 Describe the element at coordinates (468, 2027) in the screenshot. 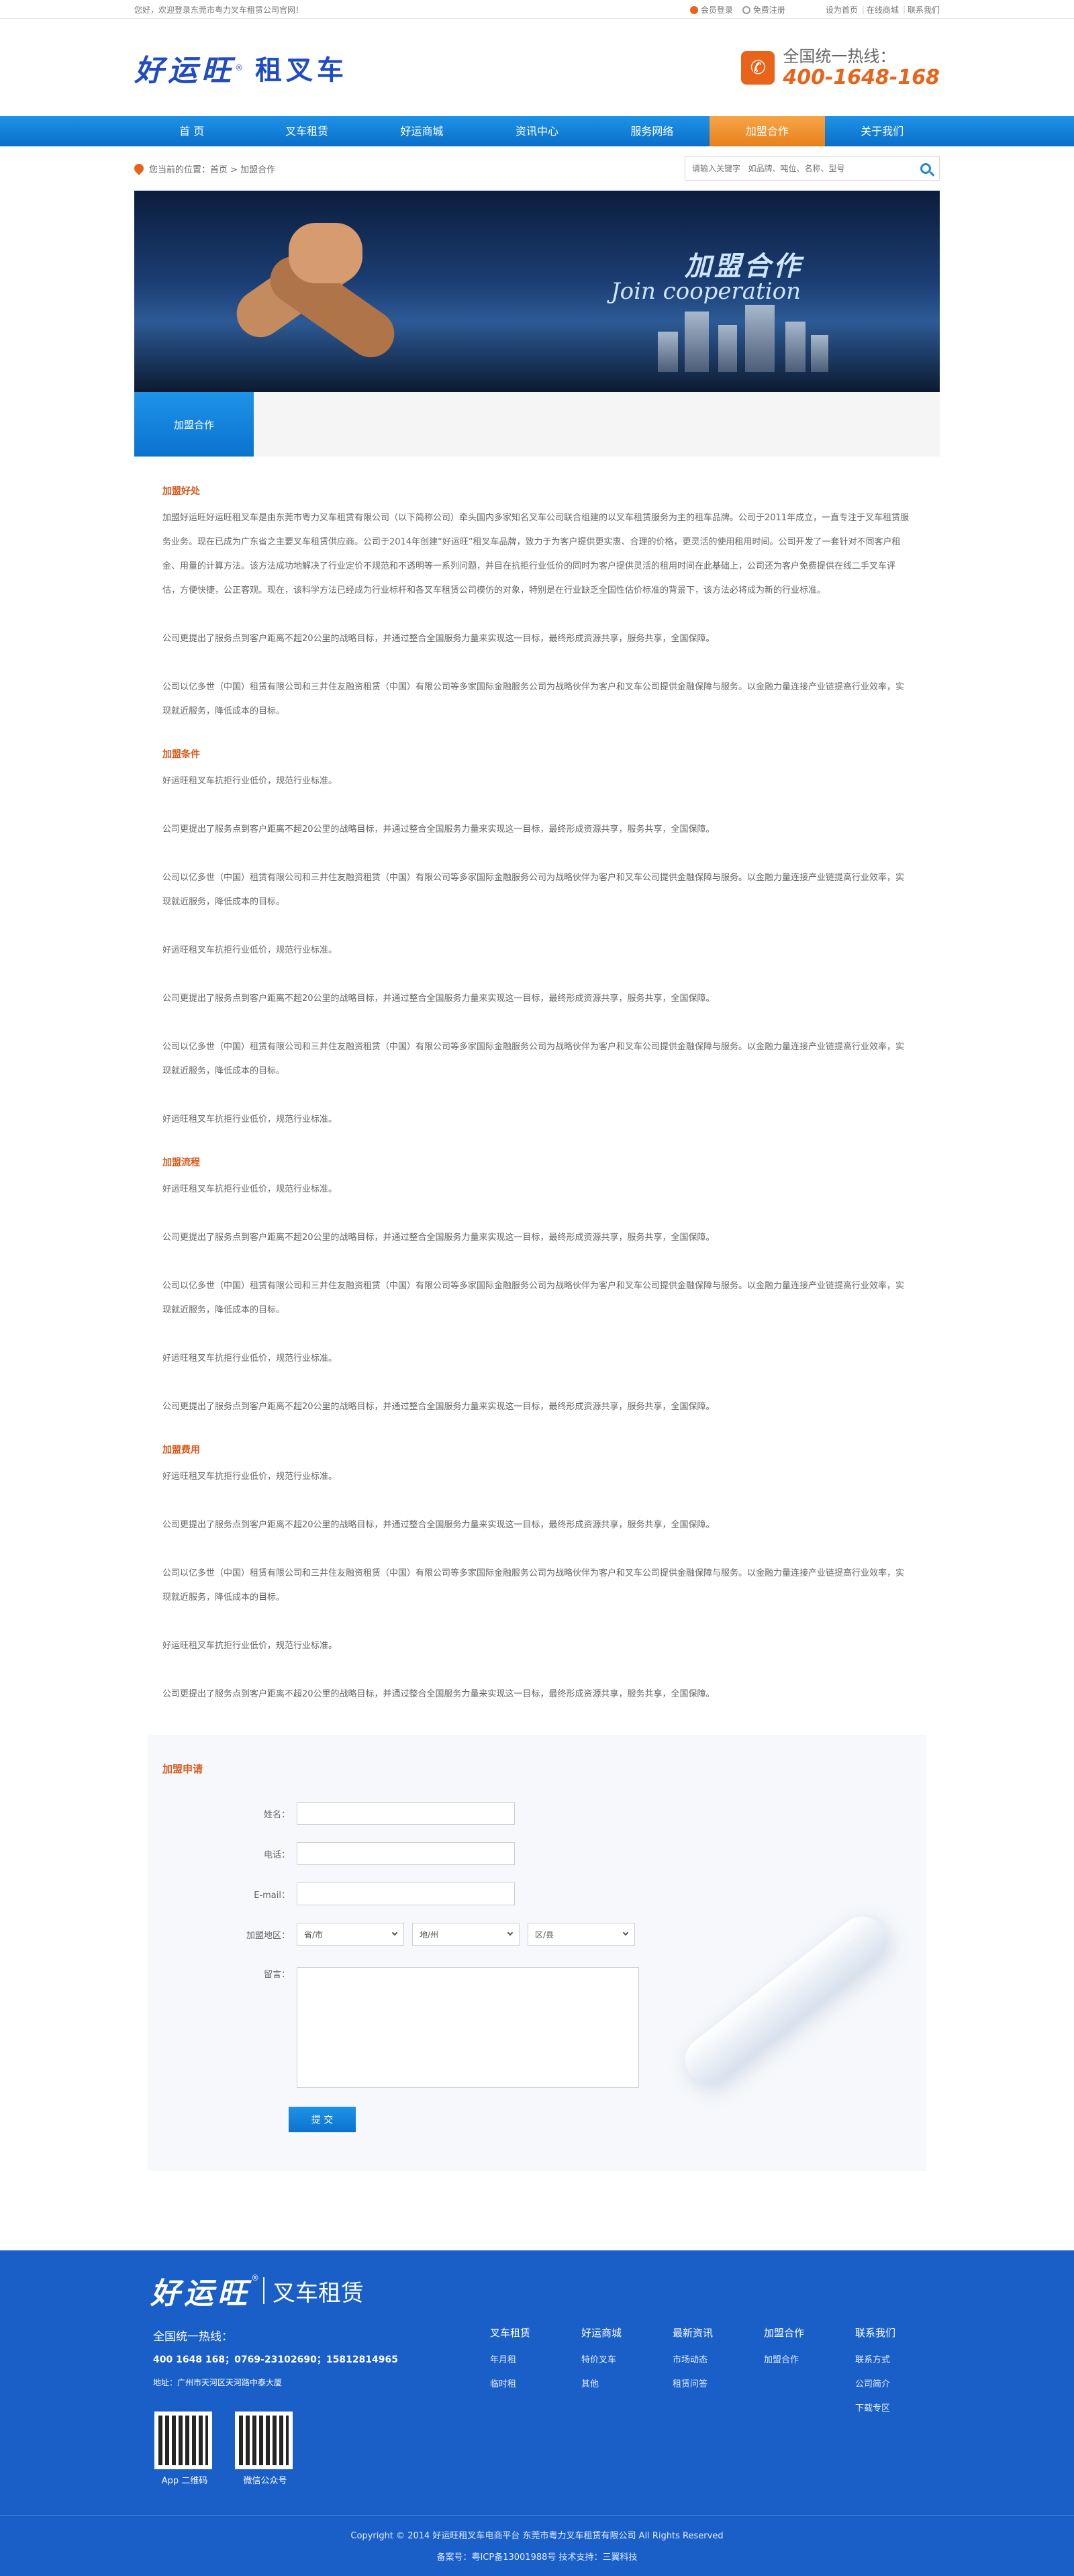

I see `message-field` at that location.